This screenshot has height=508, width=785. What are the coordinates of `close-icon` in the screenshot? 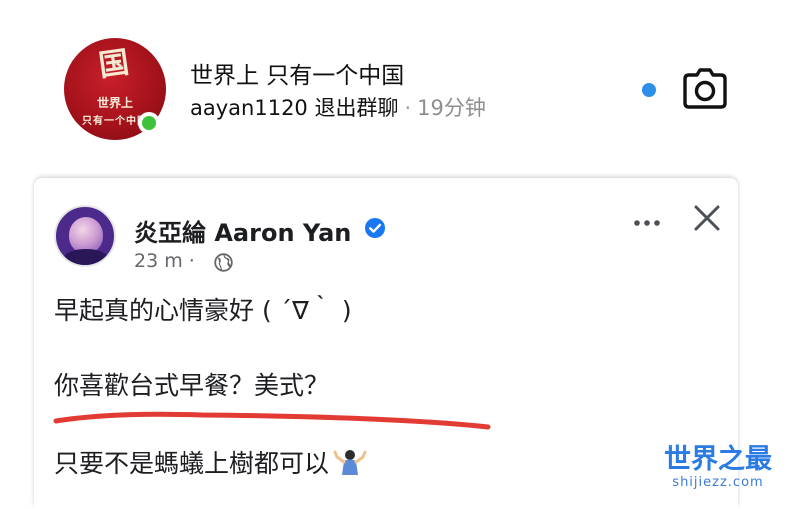 It's located at (707, 218).